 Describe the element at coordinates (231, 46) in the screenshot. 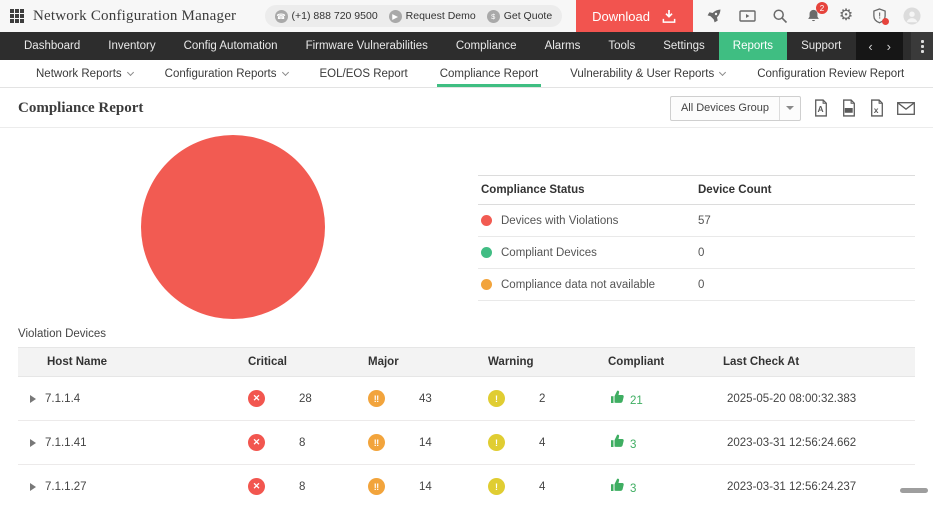

I see `nav-item-config-automation: Config Automation` at that location.